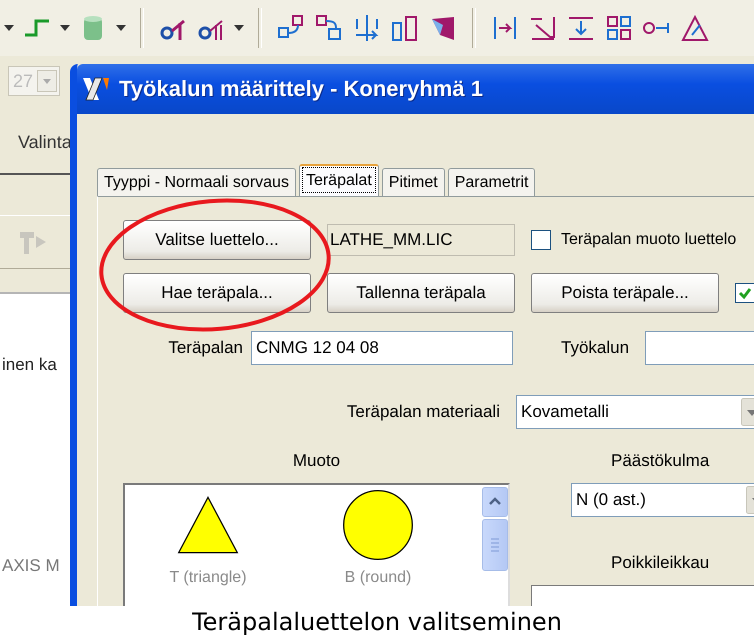 This screenshot has width=754, height=641. Describe the element at coordinates (492, 182) in the screenshot. I see `tab: Parametrit` at that location.